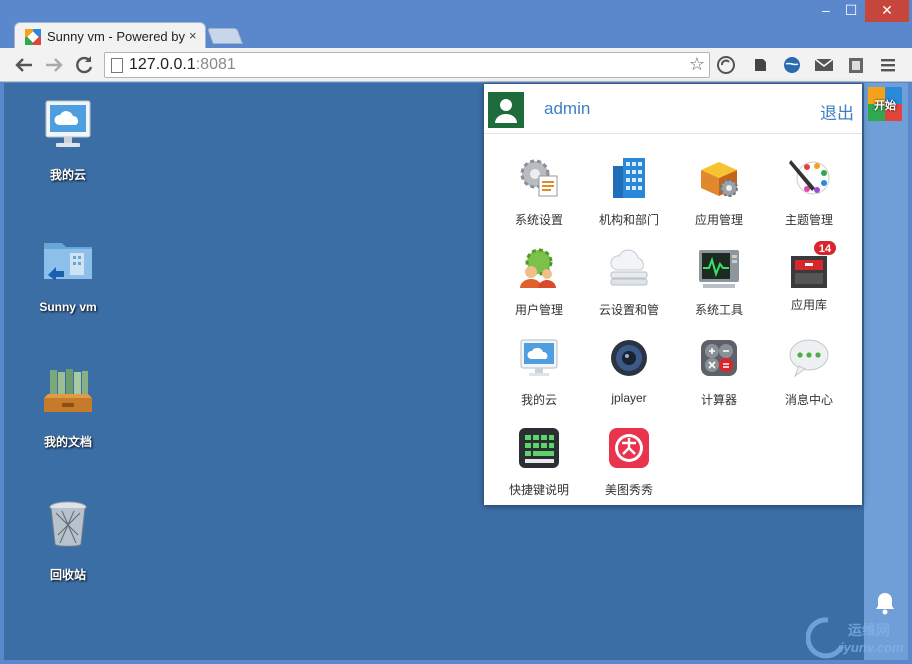 The image size is (912, 664). I want to click on calculator-icon, so click(719, 358).